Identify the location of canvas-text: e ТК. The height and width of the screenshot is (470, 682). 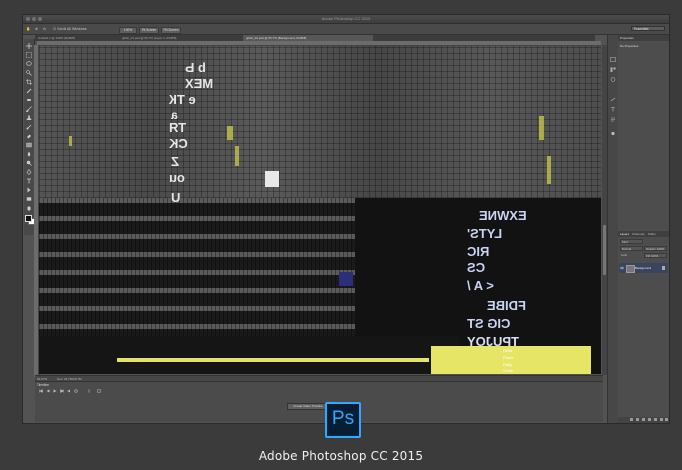
(182, 99).